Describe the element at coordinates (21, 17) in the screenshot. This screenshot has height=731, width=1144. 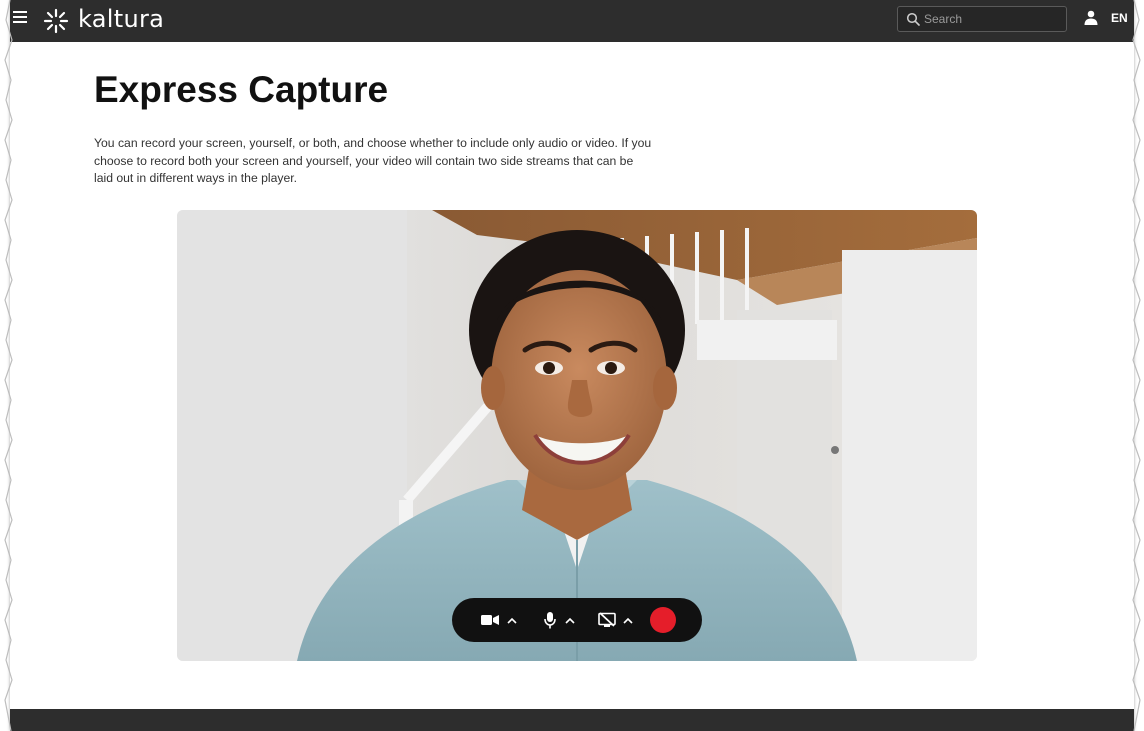
I see `hamburger-menu-icon` at that location.